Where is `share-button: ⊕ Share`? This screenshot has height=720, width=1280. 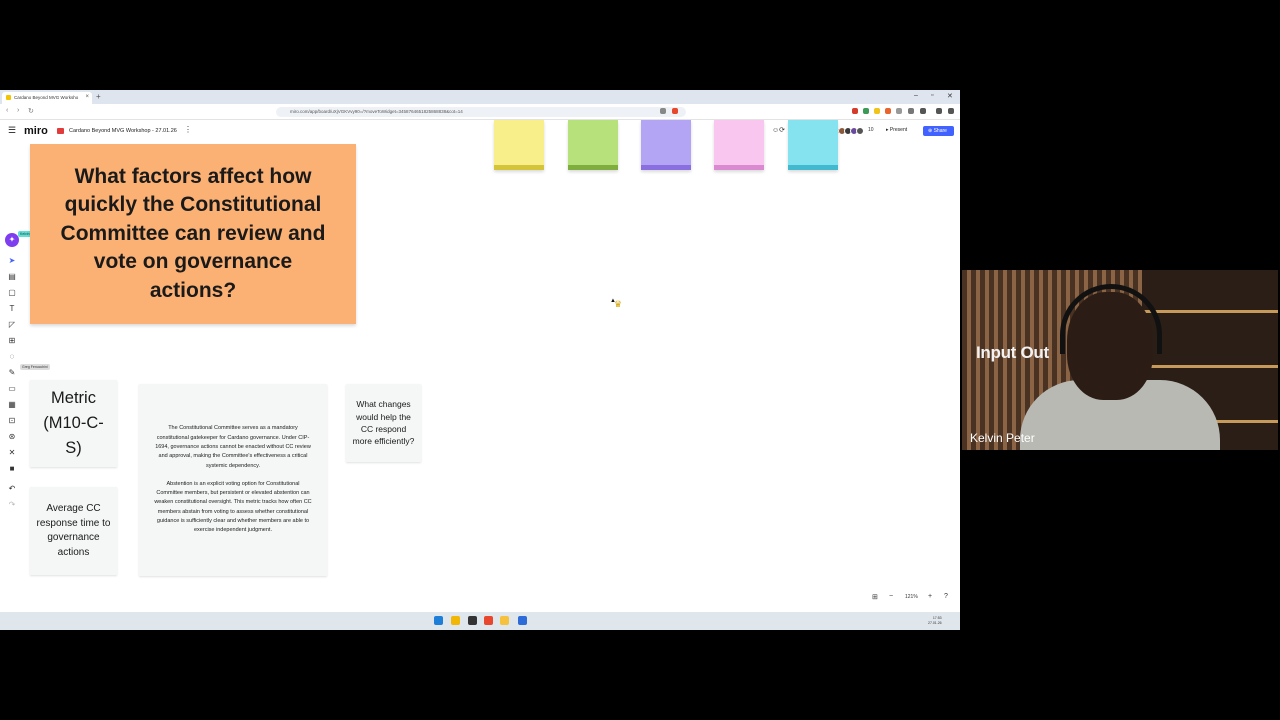
share-button: ⊕ Share is located at coordinates (938, 131).